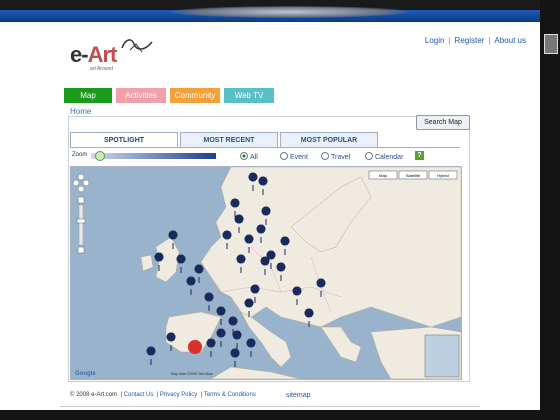 This screenshot has width=560, height=420. I want to click on browser-frame-top, so click(280, 11).